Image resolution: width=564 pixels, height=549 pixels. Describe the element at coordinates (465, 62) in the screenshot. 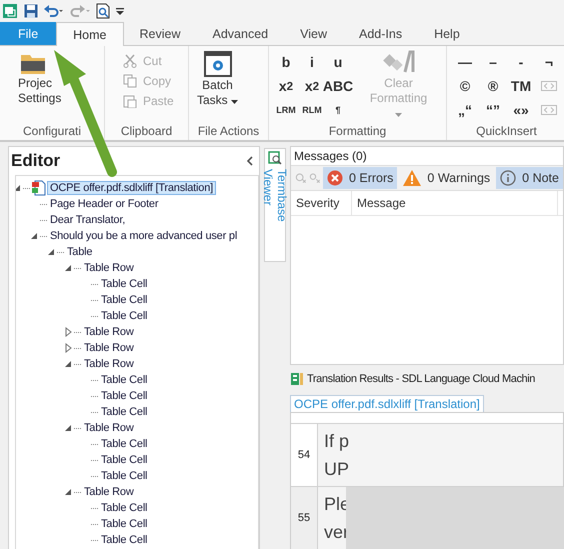

I see `symbol-button: —` at that location.